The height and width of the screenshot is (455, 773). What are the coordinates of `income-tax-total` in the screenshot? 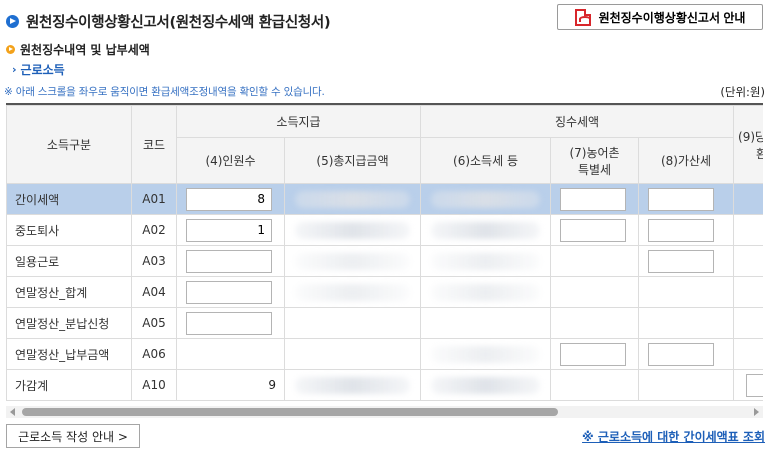 It's located at (486, 385).